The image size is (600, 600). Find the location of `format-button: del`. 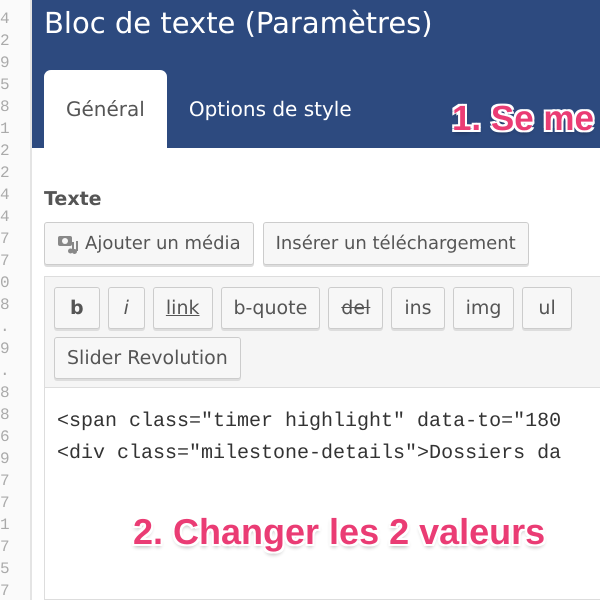

format-button: del is located at coordinates (356, 308).